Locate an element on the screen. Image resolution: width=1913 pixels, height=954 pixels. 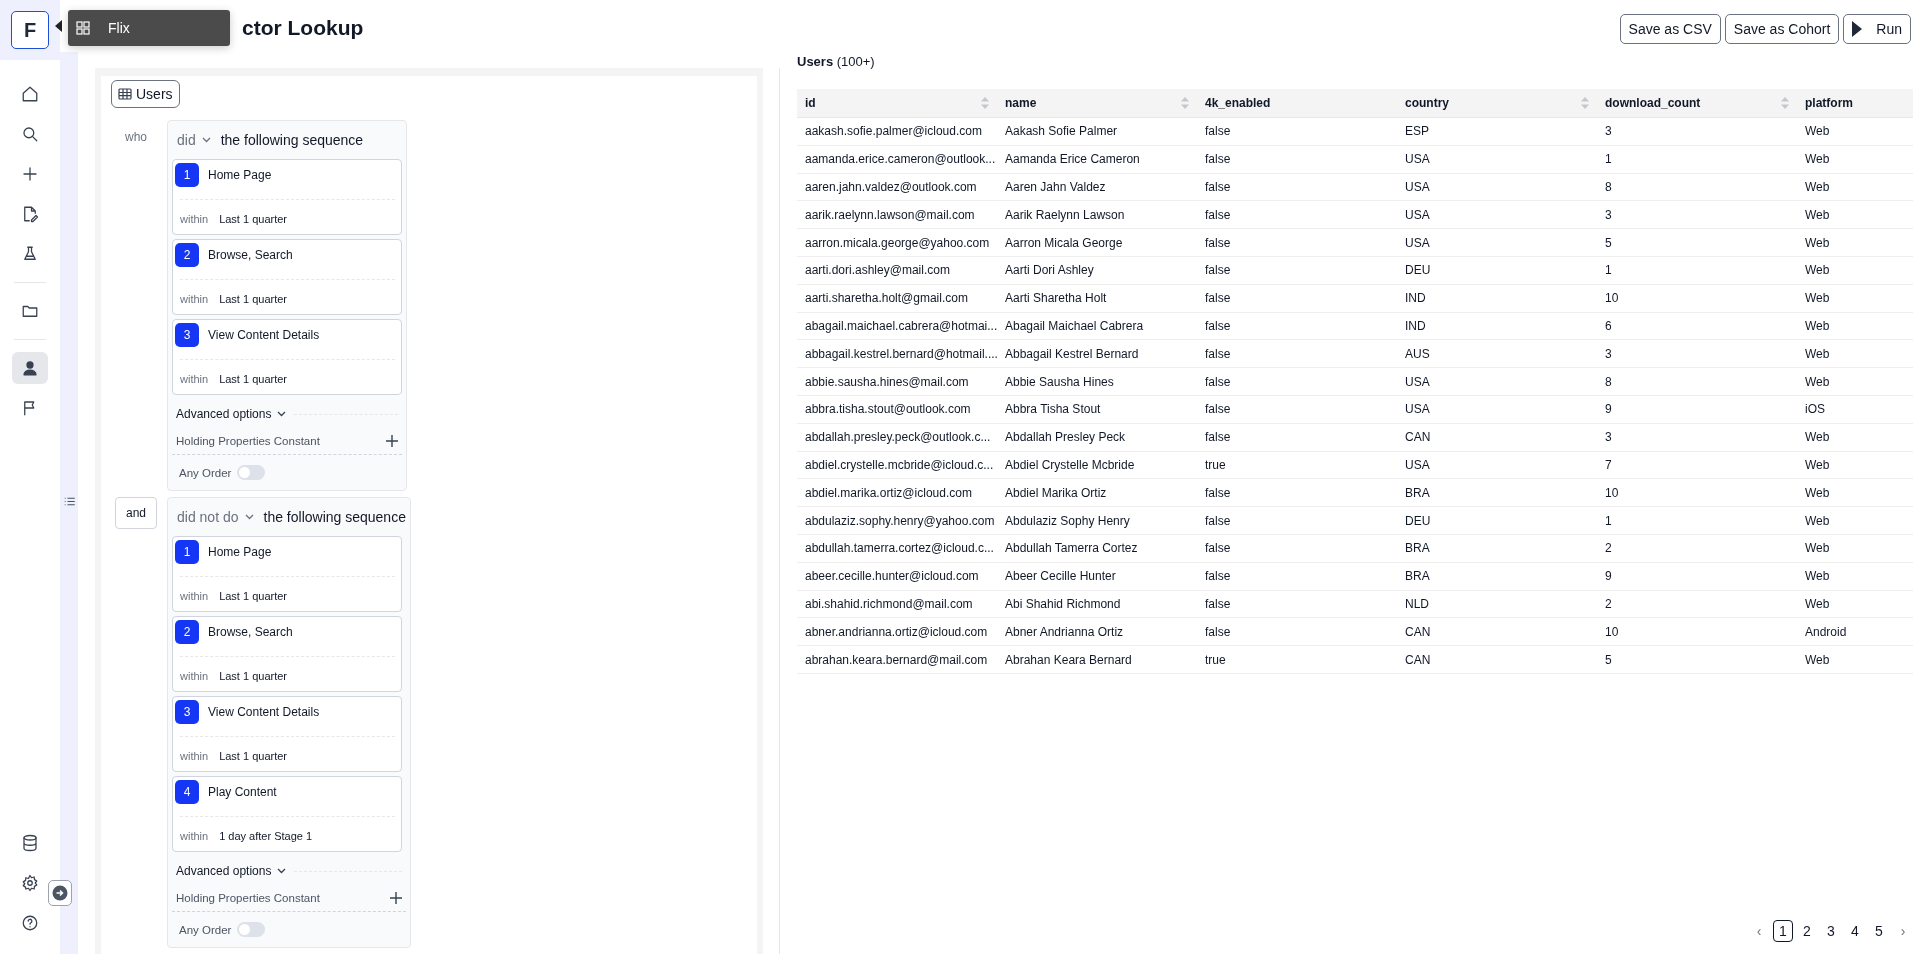
step-number: 3 is located at coordinates (187, 335).